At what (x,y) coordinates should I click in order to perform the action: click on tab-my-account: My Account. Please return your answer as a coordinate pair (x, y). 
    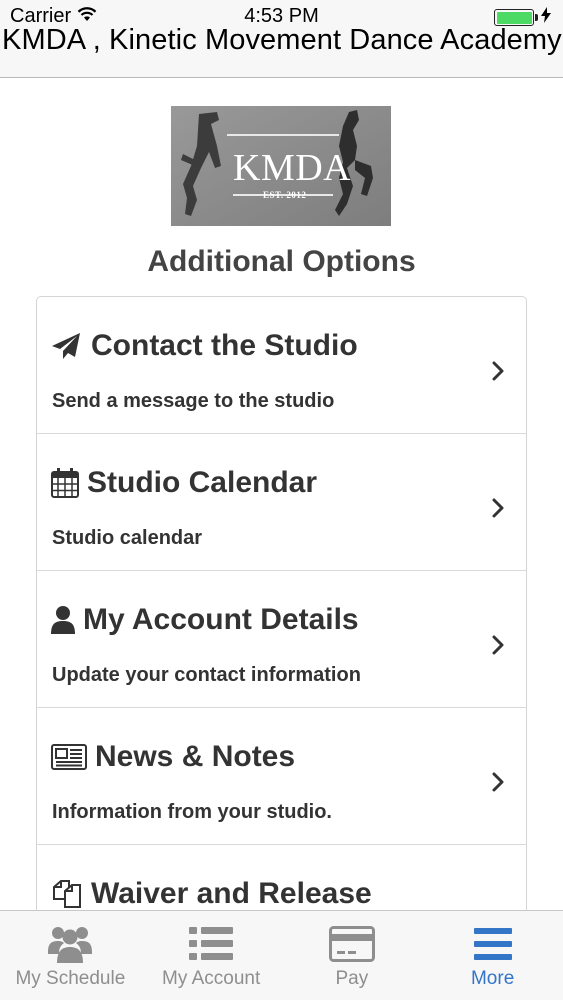
    Looking at the image, I should click on (211, 955).